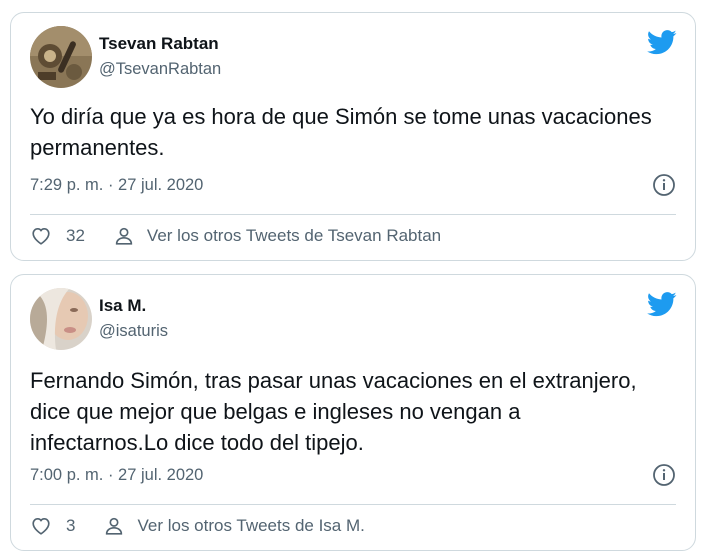 The width and height of the screenshot is (712, 560). What do you see at coordinates (294, 235) in the screenshot?
I see `more-tweets-label: Ver los otros Tweets de Tsevan Rabtan` at bounding box center [294, 235].